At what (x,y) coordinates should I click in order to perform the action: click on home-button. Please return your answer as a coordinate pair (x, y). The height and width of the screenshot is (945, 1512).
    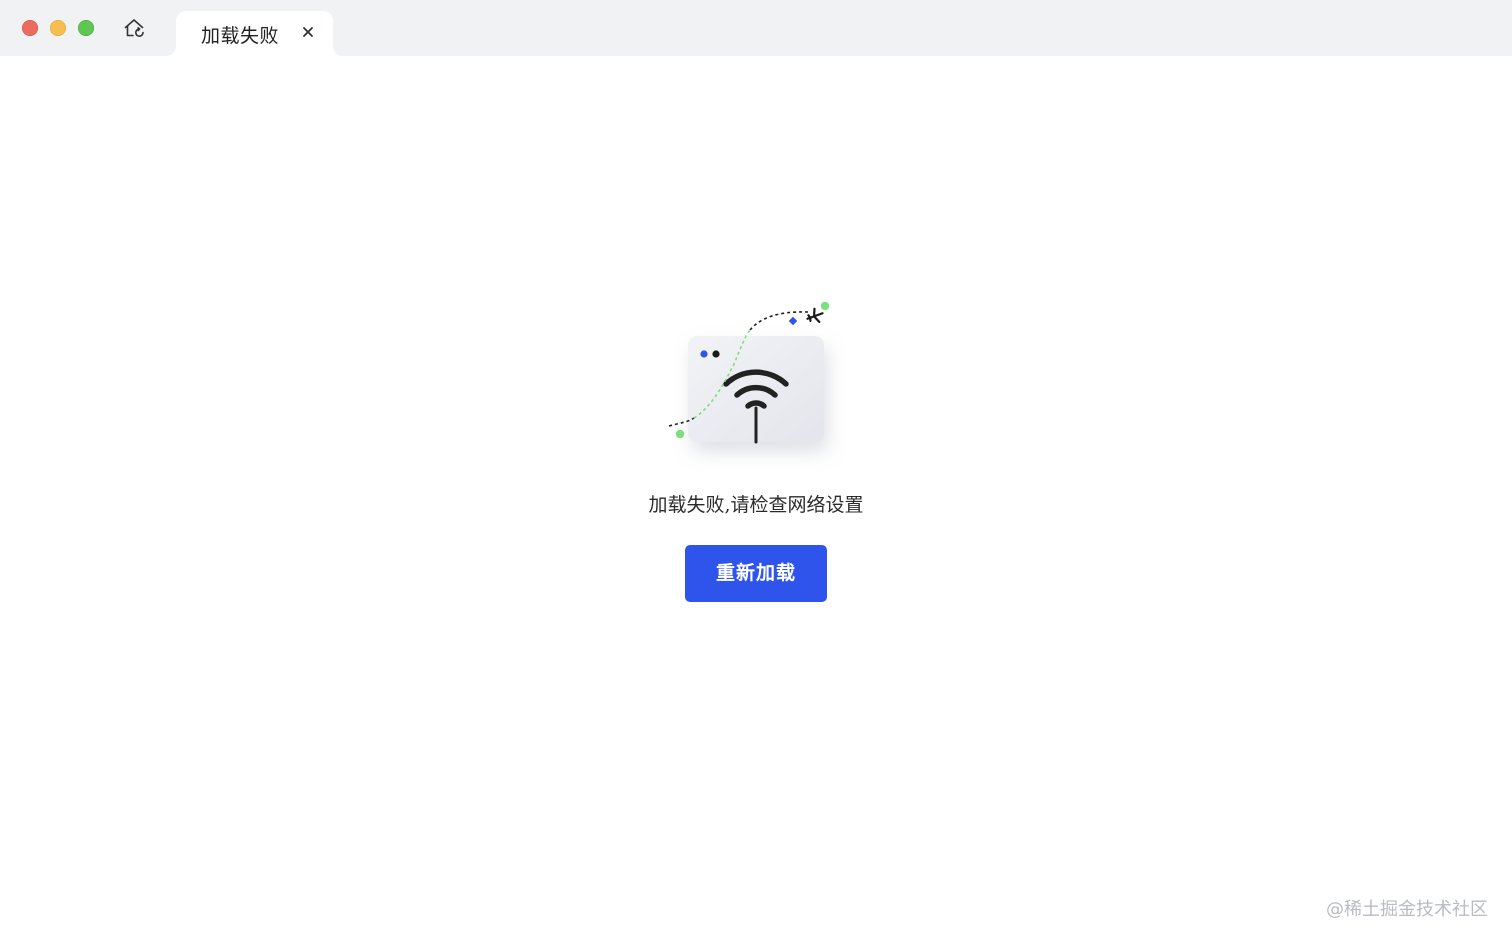
    Looking at the image, I should click on (134, 28).